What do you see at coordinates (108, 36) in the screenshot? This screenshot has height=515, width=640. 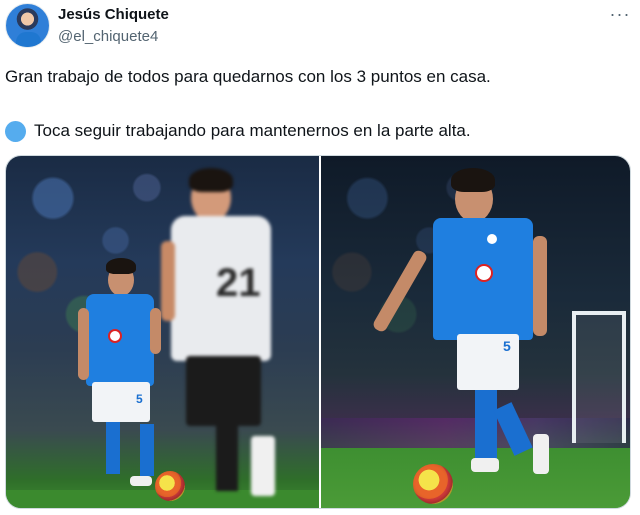 I see `author-handle: @el_chiquete4` at bounding box center [108, 36].